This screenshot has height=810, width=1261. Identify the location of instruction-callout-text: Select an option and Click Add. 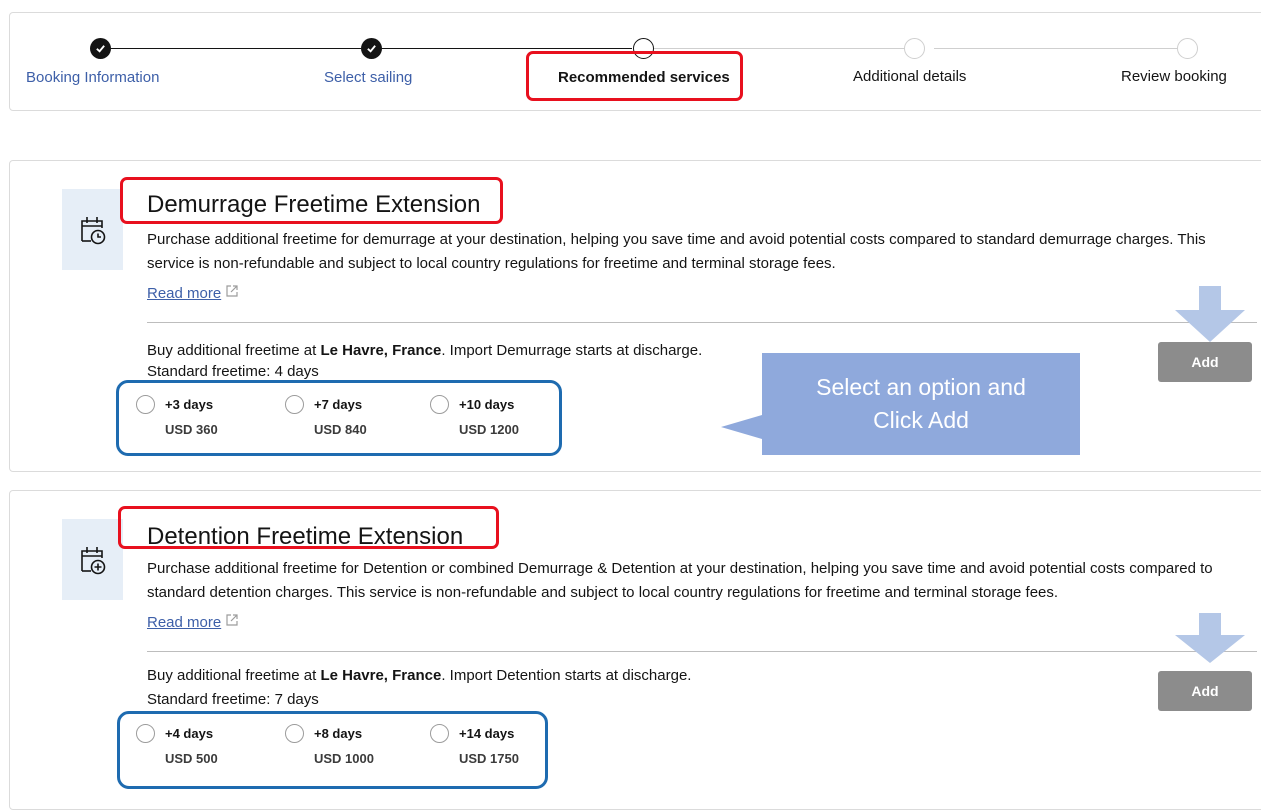
(921, 404).